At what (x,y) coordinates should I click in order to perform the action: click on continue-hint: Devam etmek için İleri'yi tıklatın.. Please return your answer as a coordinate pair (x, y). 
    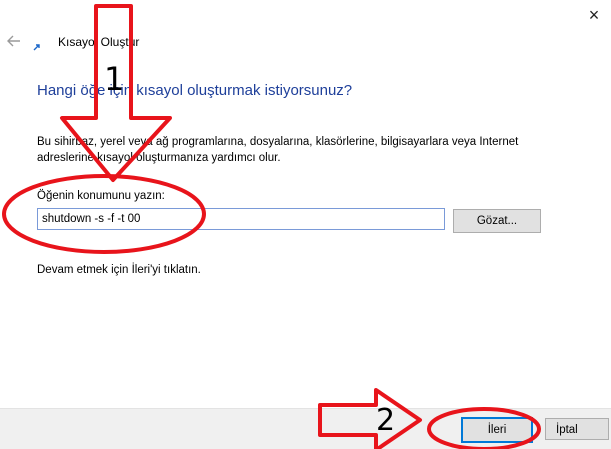
    Looking at the image, I should click on (119, 270).